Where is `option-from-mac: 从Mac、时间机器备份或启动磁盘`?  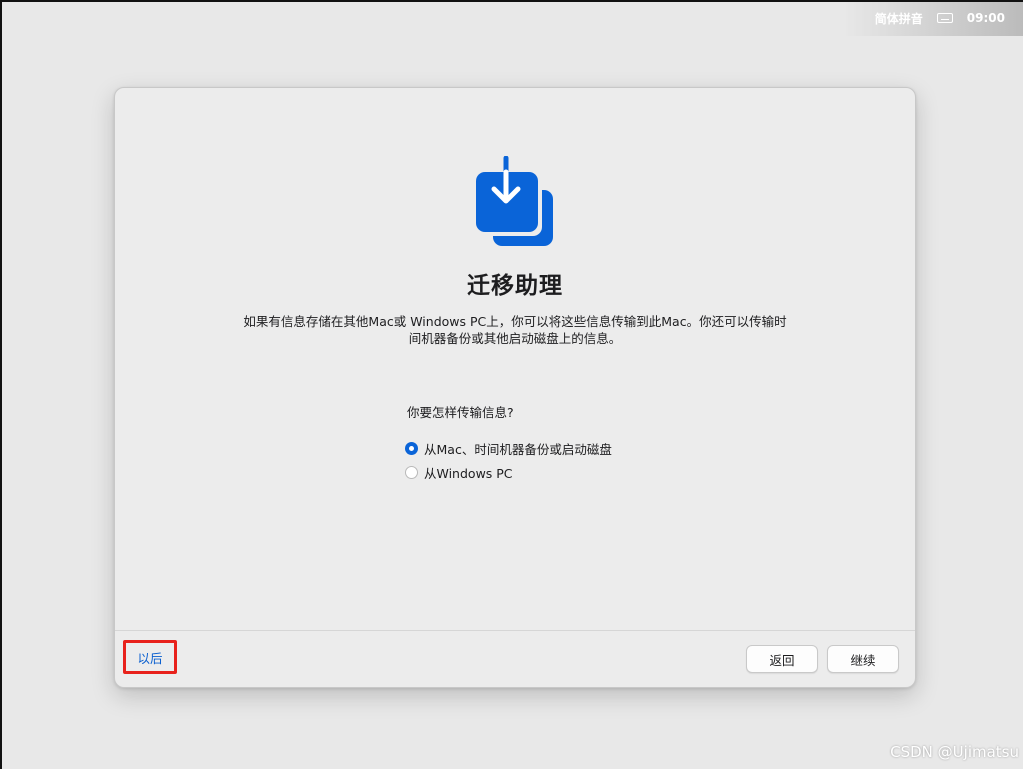 option-from-mac: 从Mac、时间机器备份或启动磁盘 is located at coordinates (508, 448).